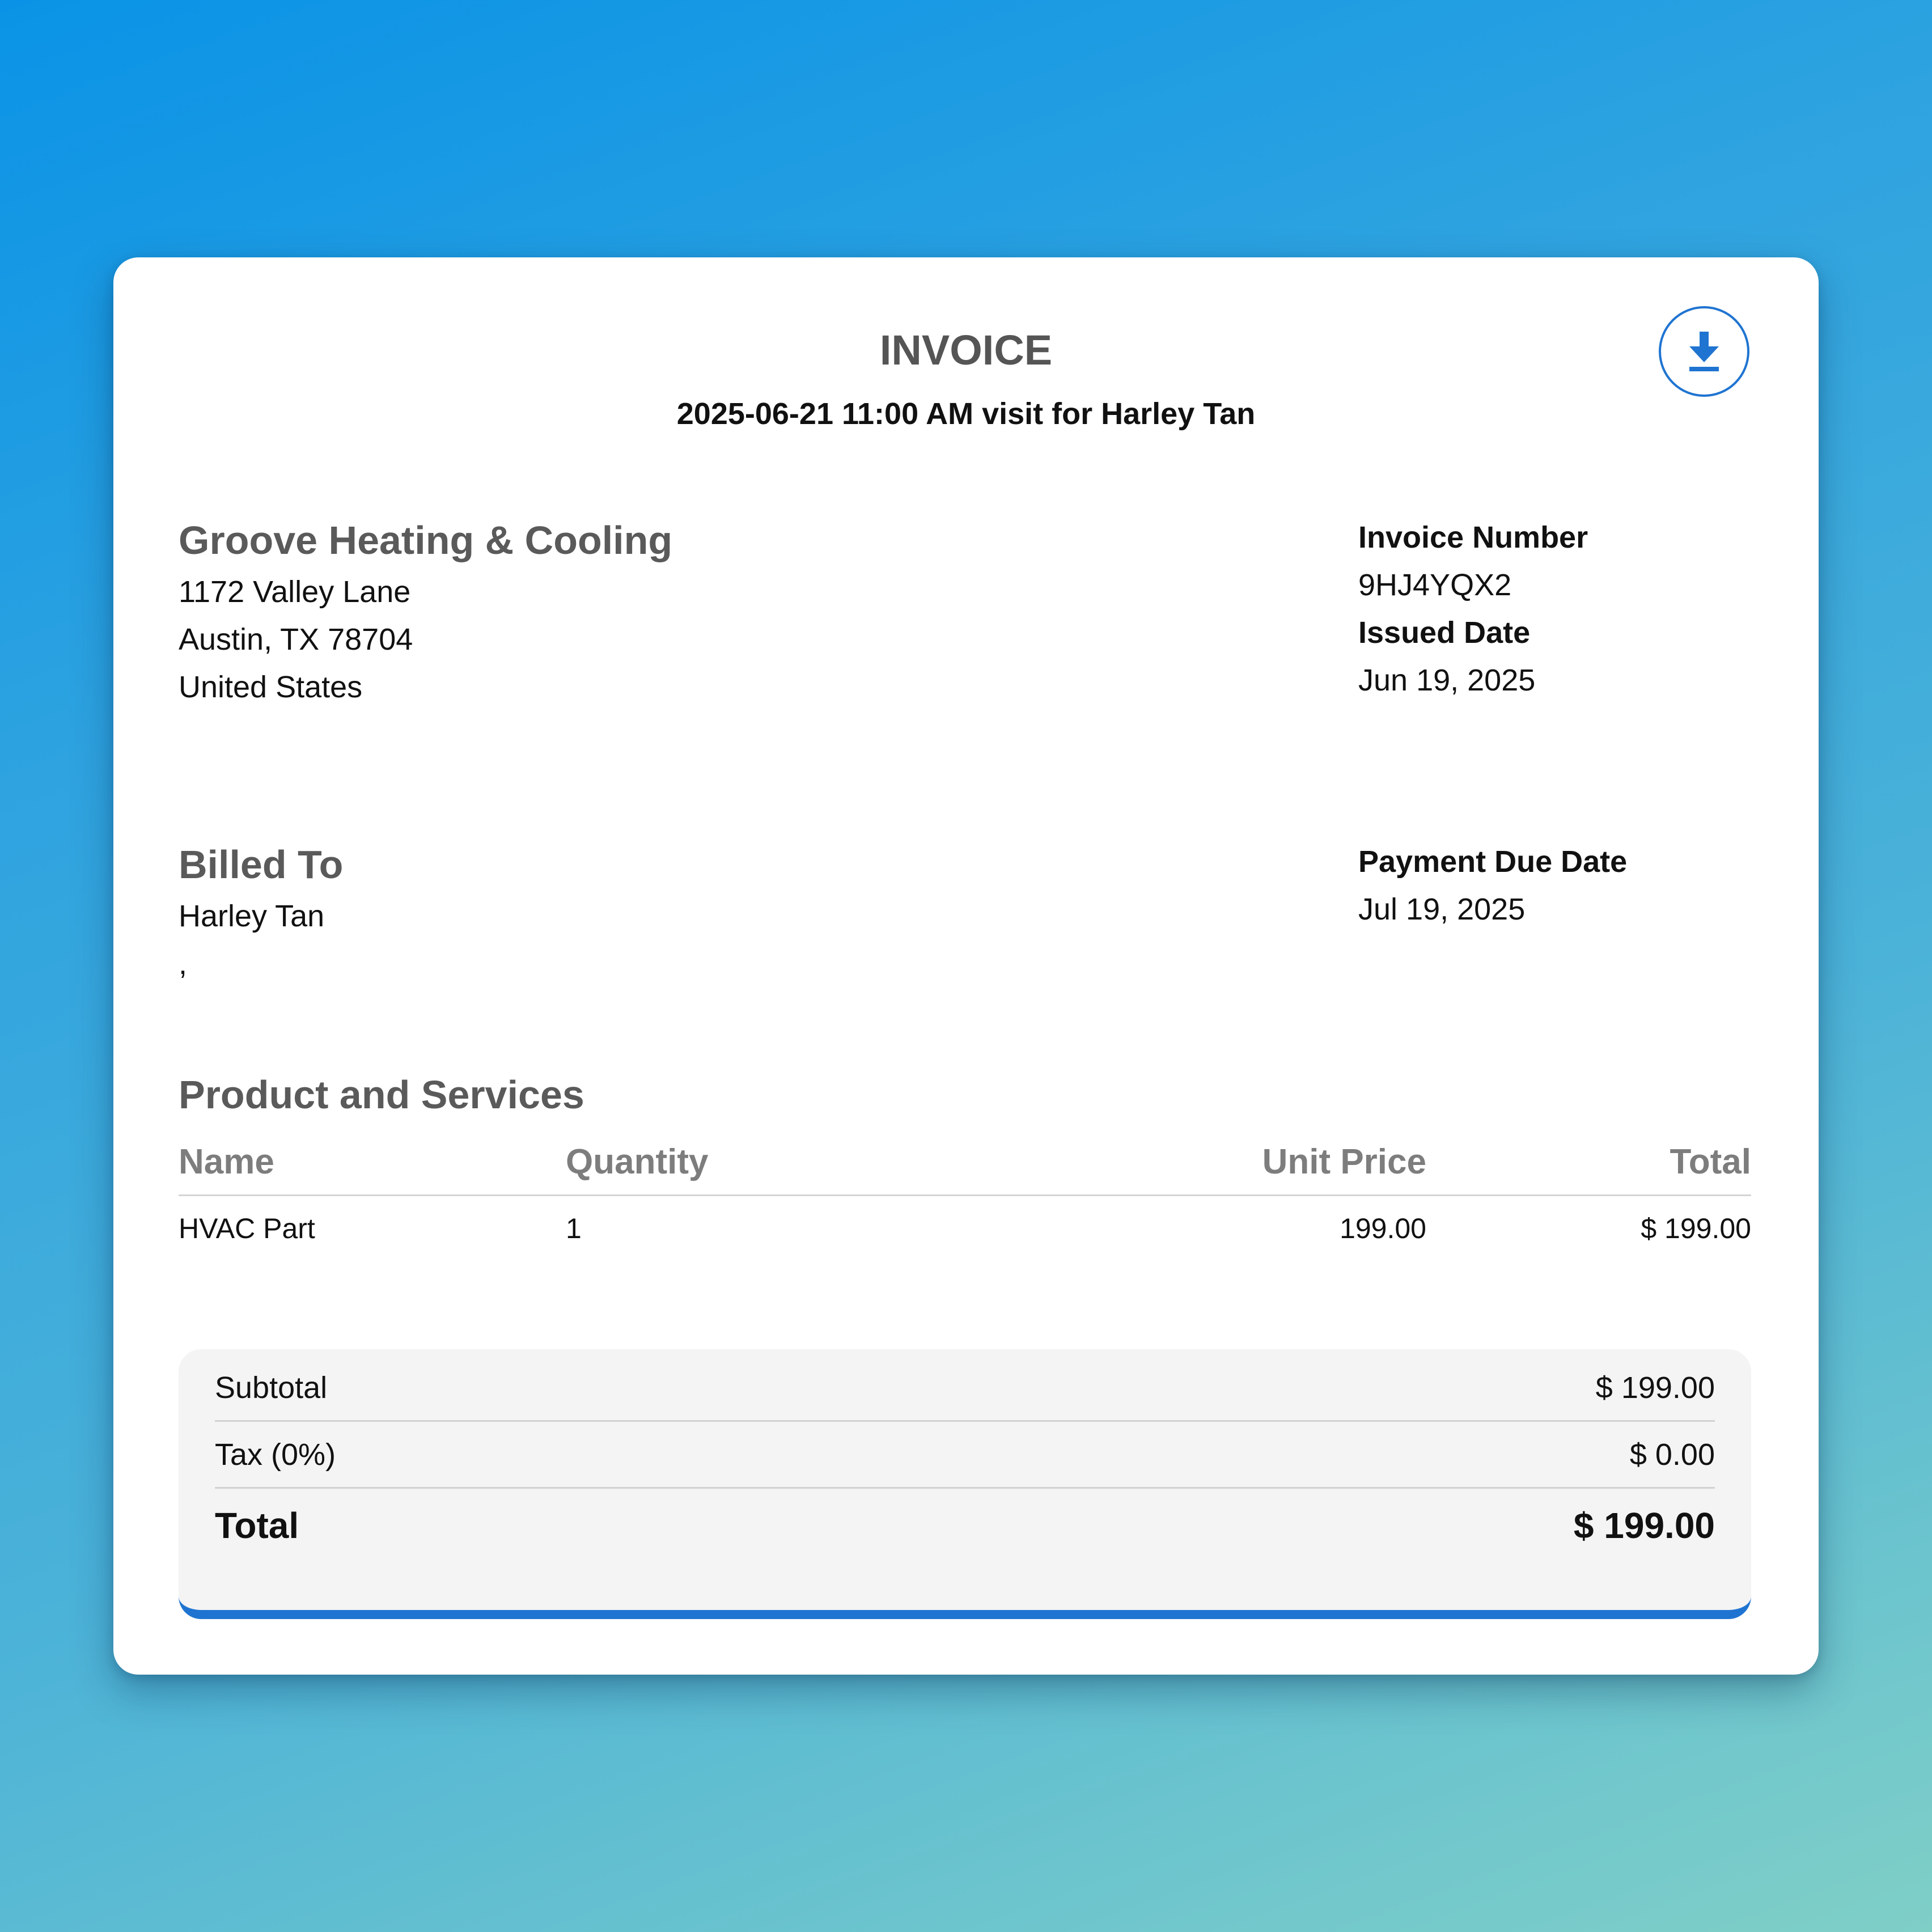  Describe the element at coordinates (965, 1219) in the screenshot. I see `table-row: HVAC Part 1 199.00 $ 199.00` at that location.